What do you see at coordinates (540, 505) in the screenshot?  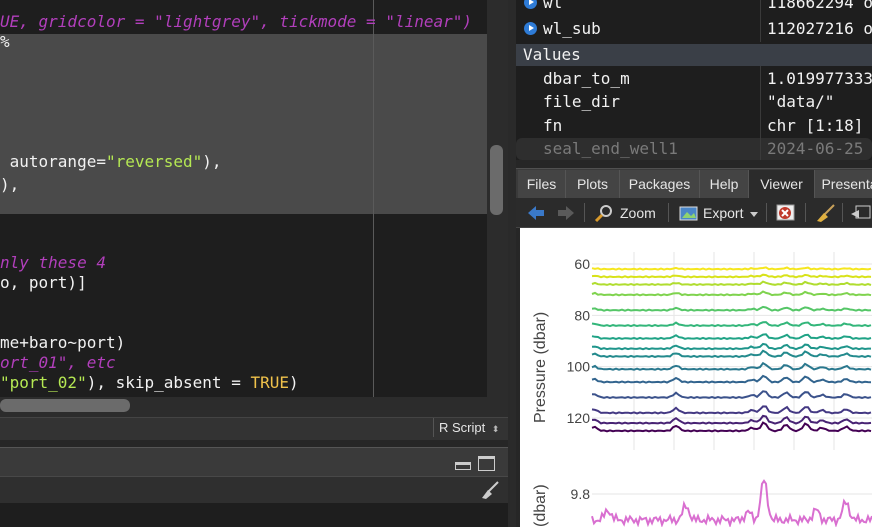 I see `y-axis-label: (dbar)` at bounding box center [540, 505].